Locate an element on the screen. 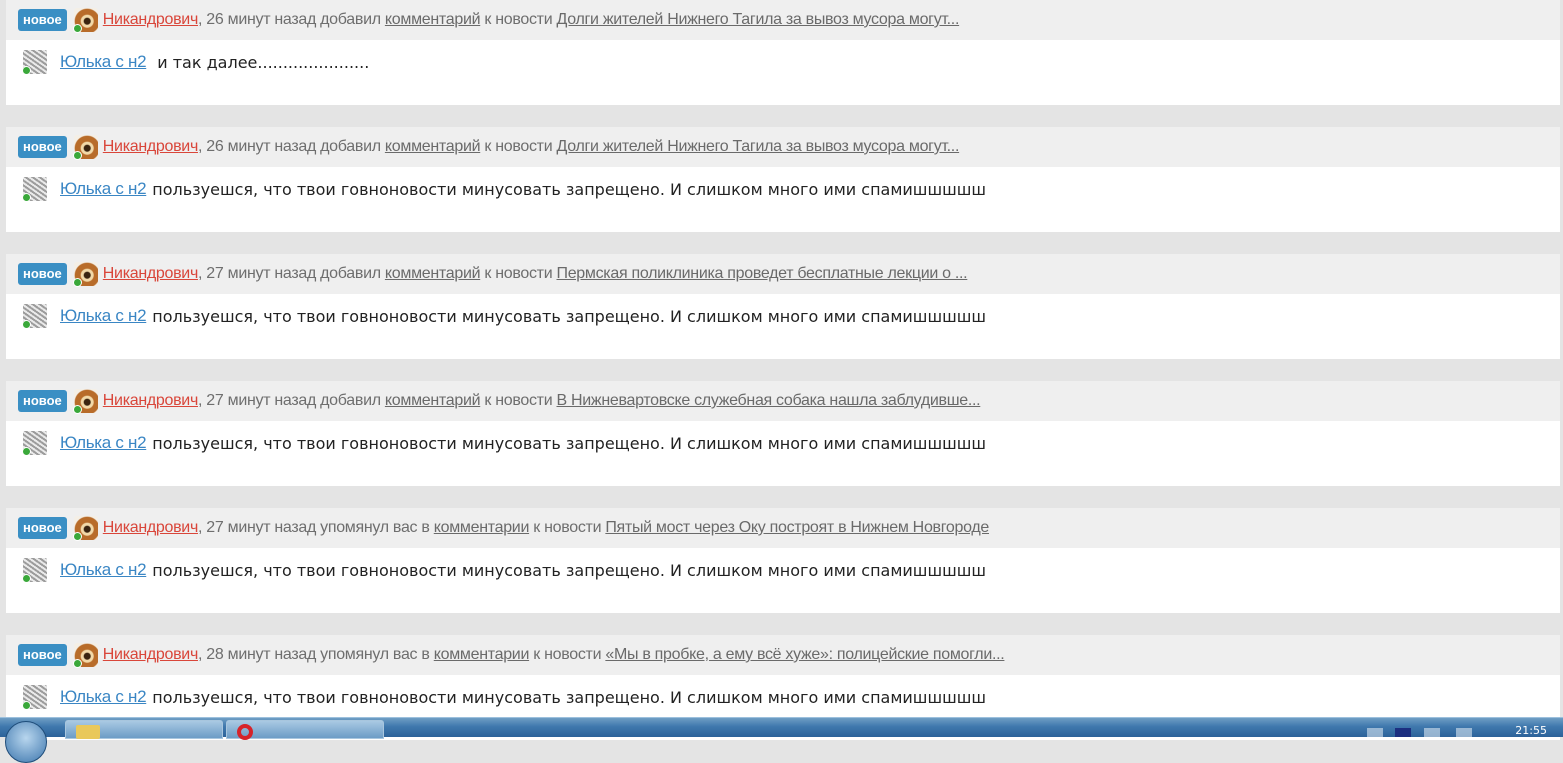 The height and width of the screenshot is (763, 1563). folder-icon is located at coordinates (88, 732).